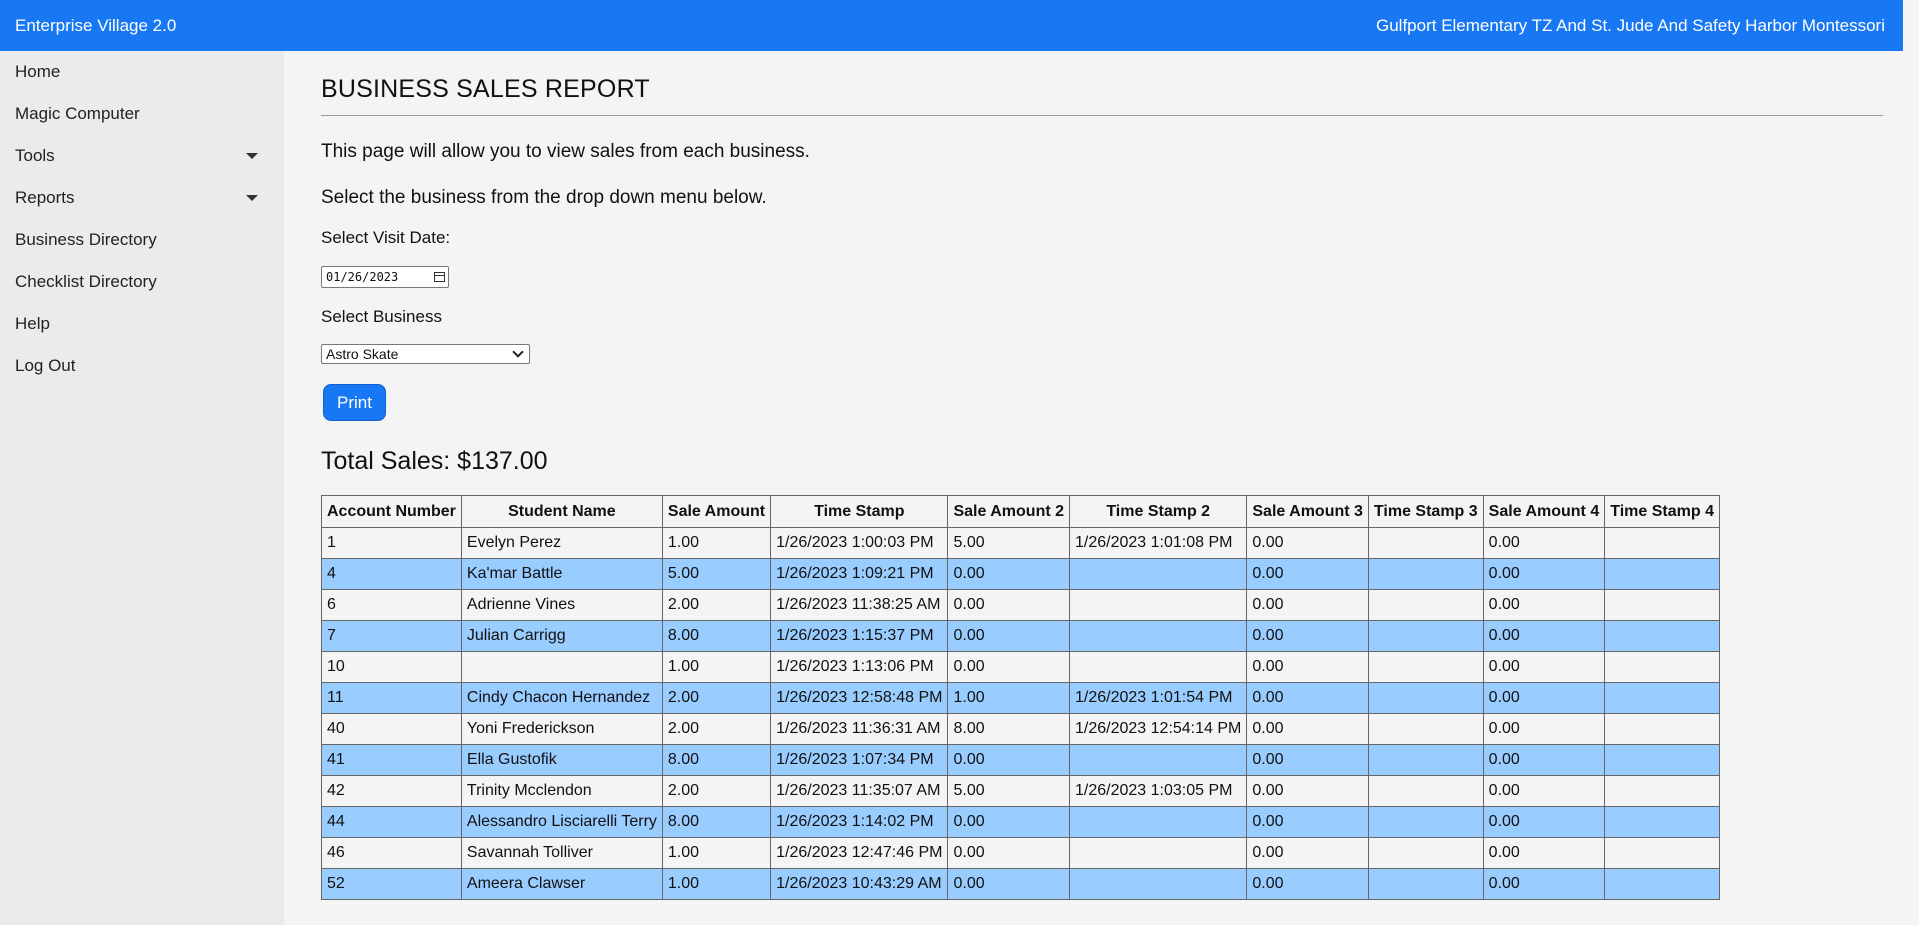 The height and width of the screenshot is (925, 1919). I want to click on app-title: Enterprise Village 2.0, so click(95, 26).